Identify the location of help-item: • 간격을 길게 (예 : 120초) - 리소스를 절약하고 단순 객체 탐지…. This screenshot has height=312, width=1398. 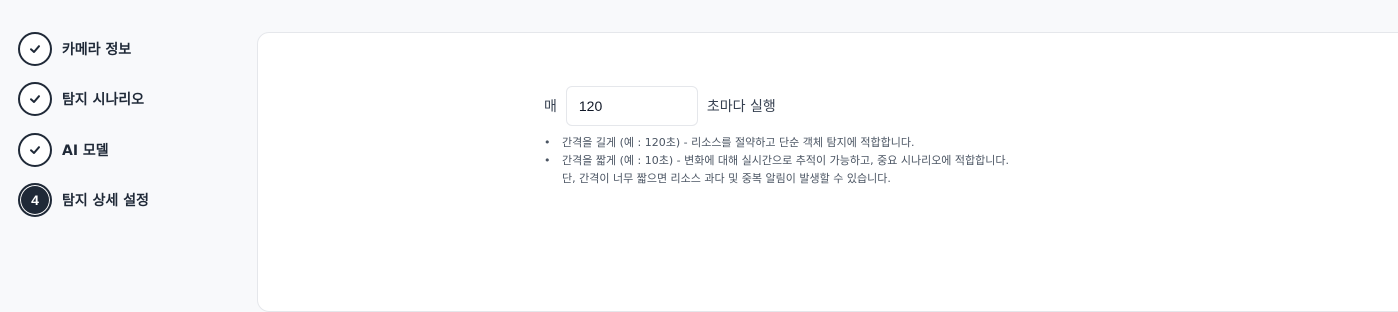
(894, 143).